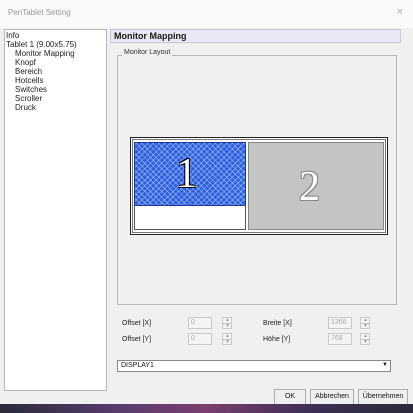 The width and height of the screenshot is (413, 413). Describe the element at coordinates (45, 53) in the screenshot. I see `tree-item-monitor-mapping: Monitor Mapping` at that location.